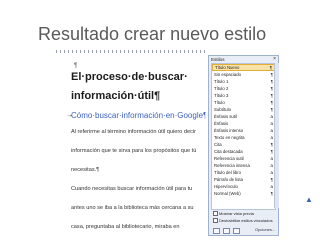  I want to click on style-item: Énfasis sutil a, so click(243, 116).